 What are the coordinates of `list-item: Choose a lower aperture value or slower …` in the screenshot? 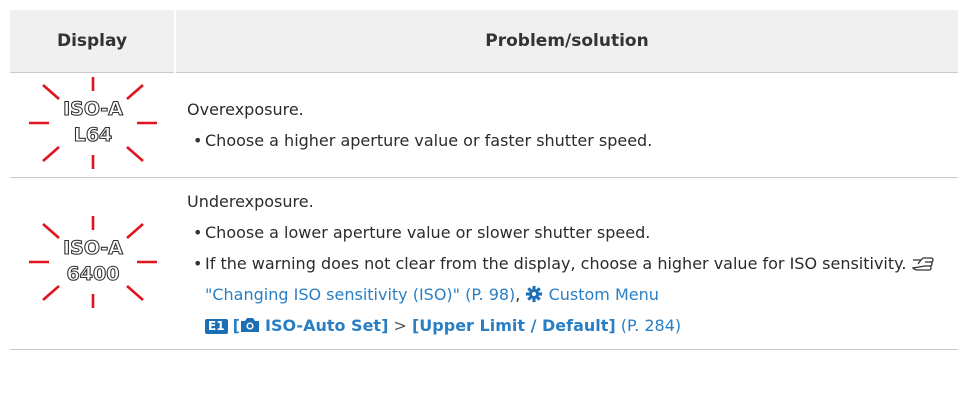 It's located at (575, 232).